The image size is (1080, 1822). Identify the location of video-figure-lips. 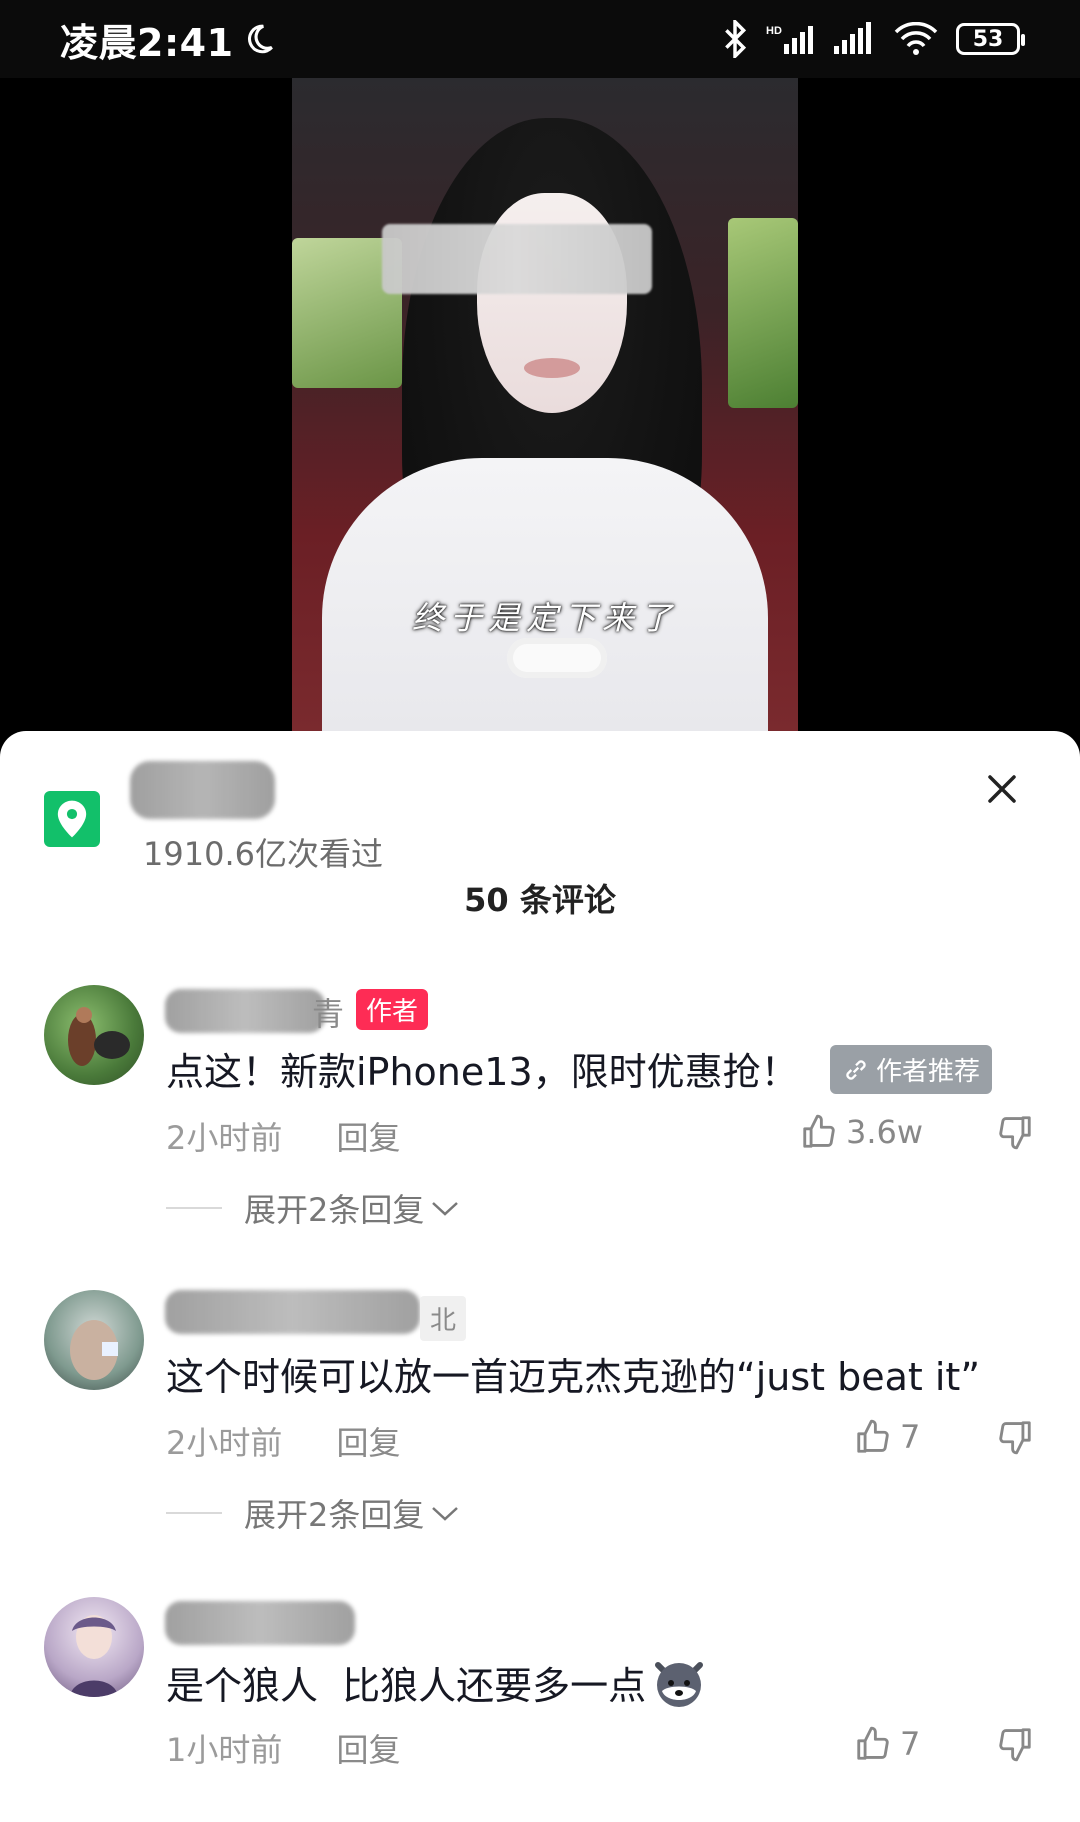
(552, 368).